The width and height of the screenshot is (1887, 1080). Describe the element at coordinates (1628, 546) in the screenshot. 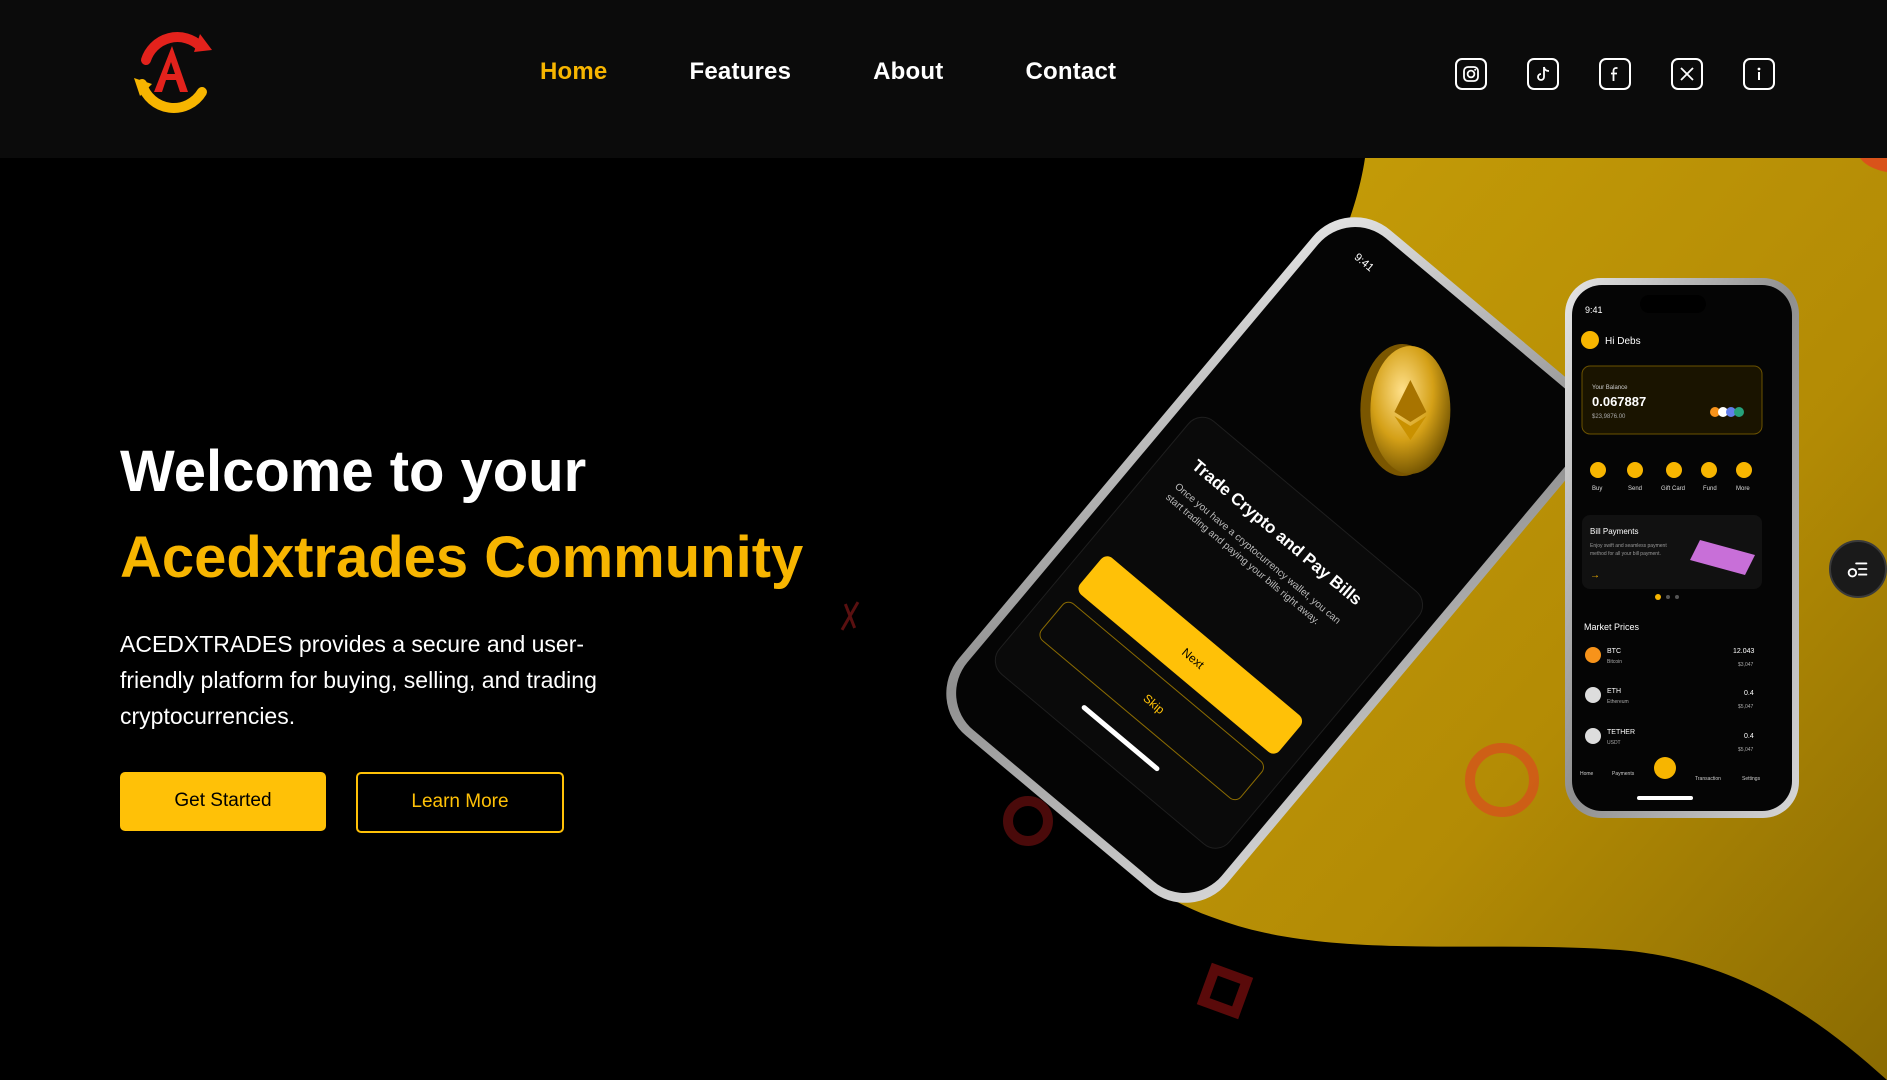

I see `svg-text:Enjoy swift and seamless payme: Enjoy swift and seamless payment` at that location.